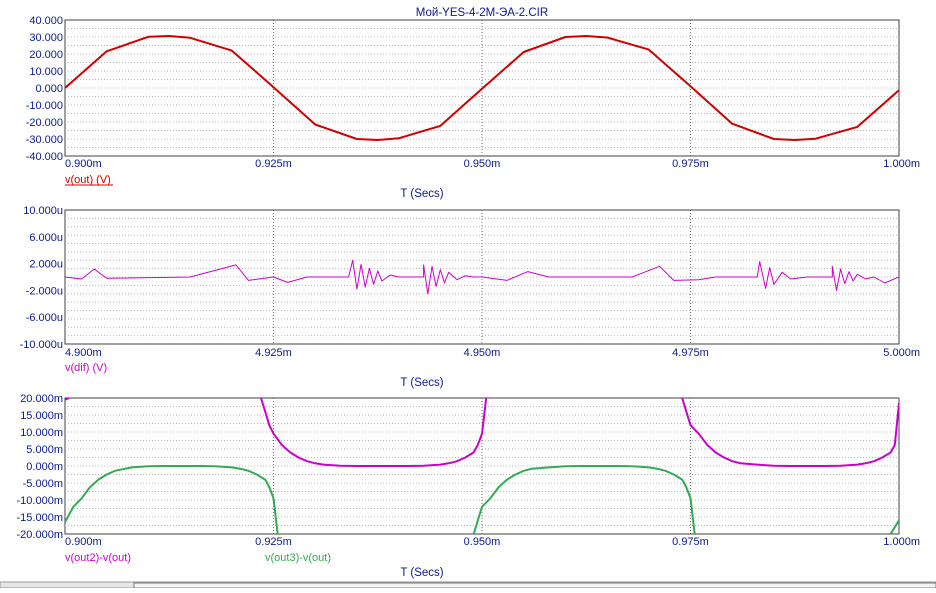 The width and height of the screenshot is (936, 593). What do you see at coordinates (690, 353) in the screenshot?
I see `x-tick-label: 4.975m` at bounding box center [690, 353].